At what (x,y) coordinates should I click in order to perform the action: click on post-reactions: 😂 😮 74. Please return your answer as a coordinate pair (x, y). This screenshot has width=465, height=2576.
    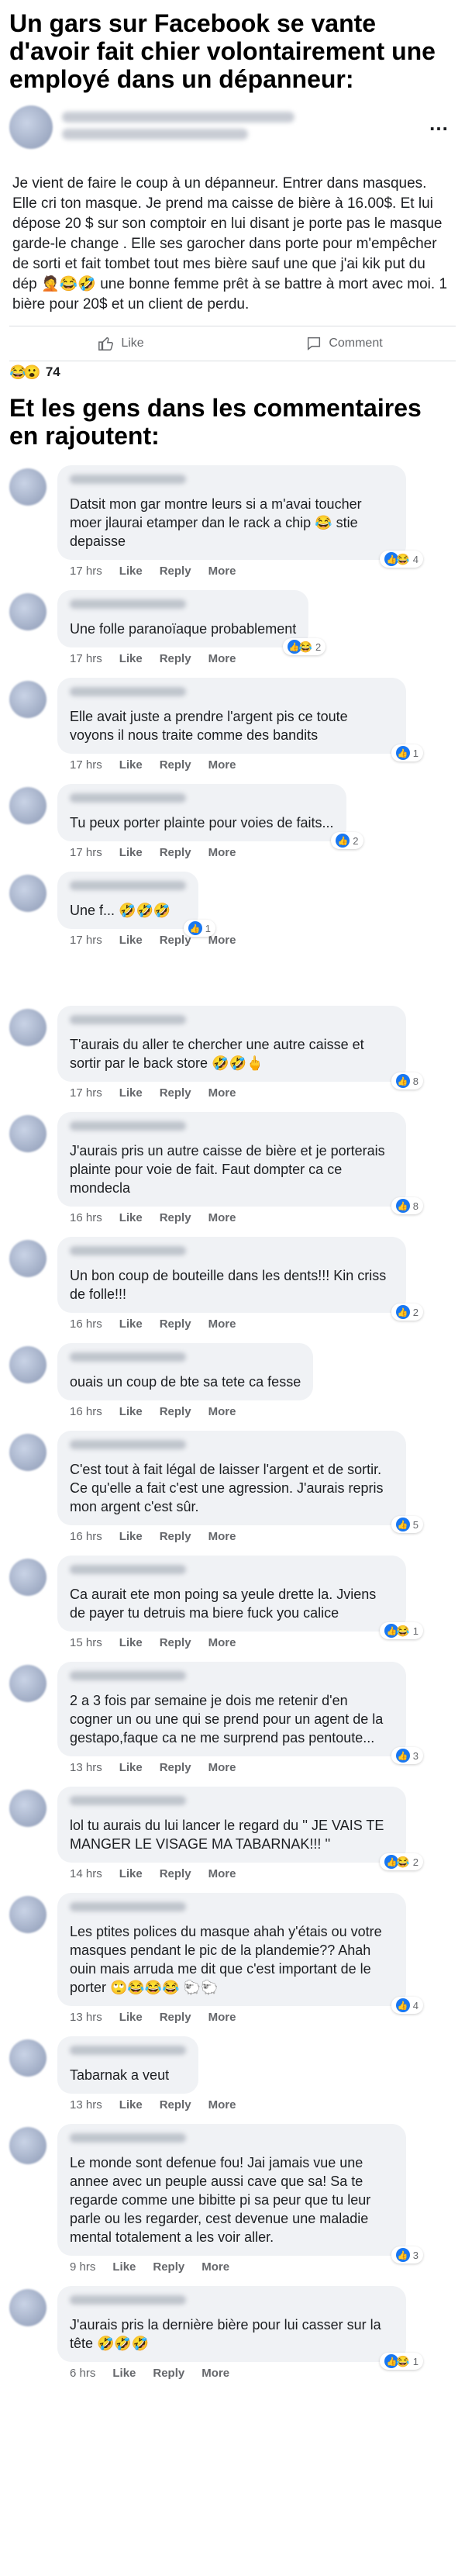
    Looking at the image, I should click on (232, 372).